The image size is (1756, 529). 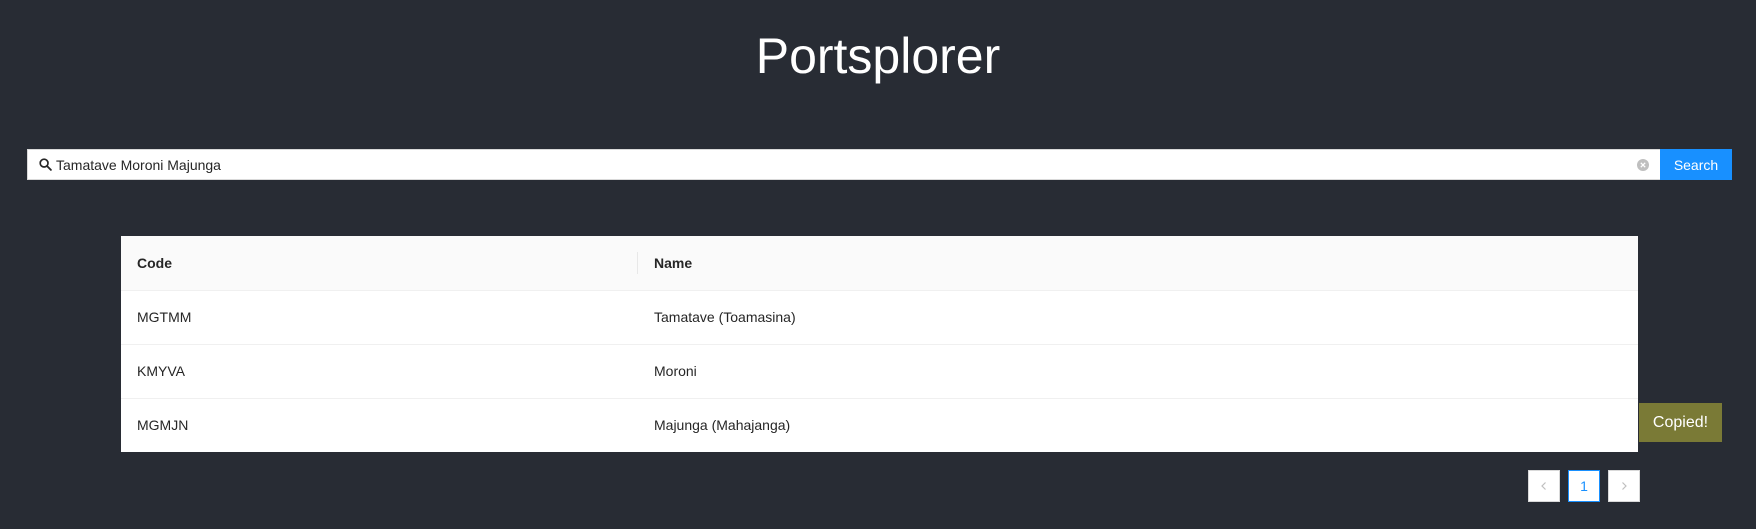 I want to click on table-header-row: Code Name, so click(x=879, y=263).